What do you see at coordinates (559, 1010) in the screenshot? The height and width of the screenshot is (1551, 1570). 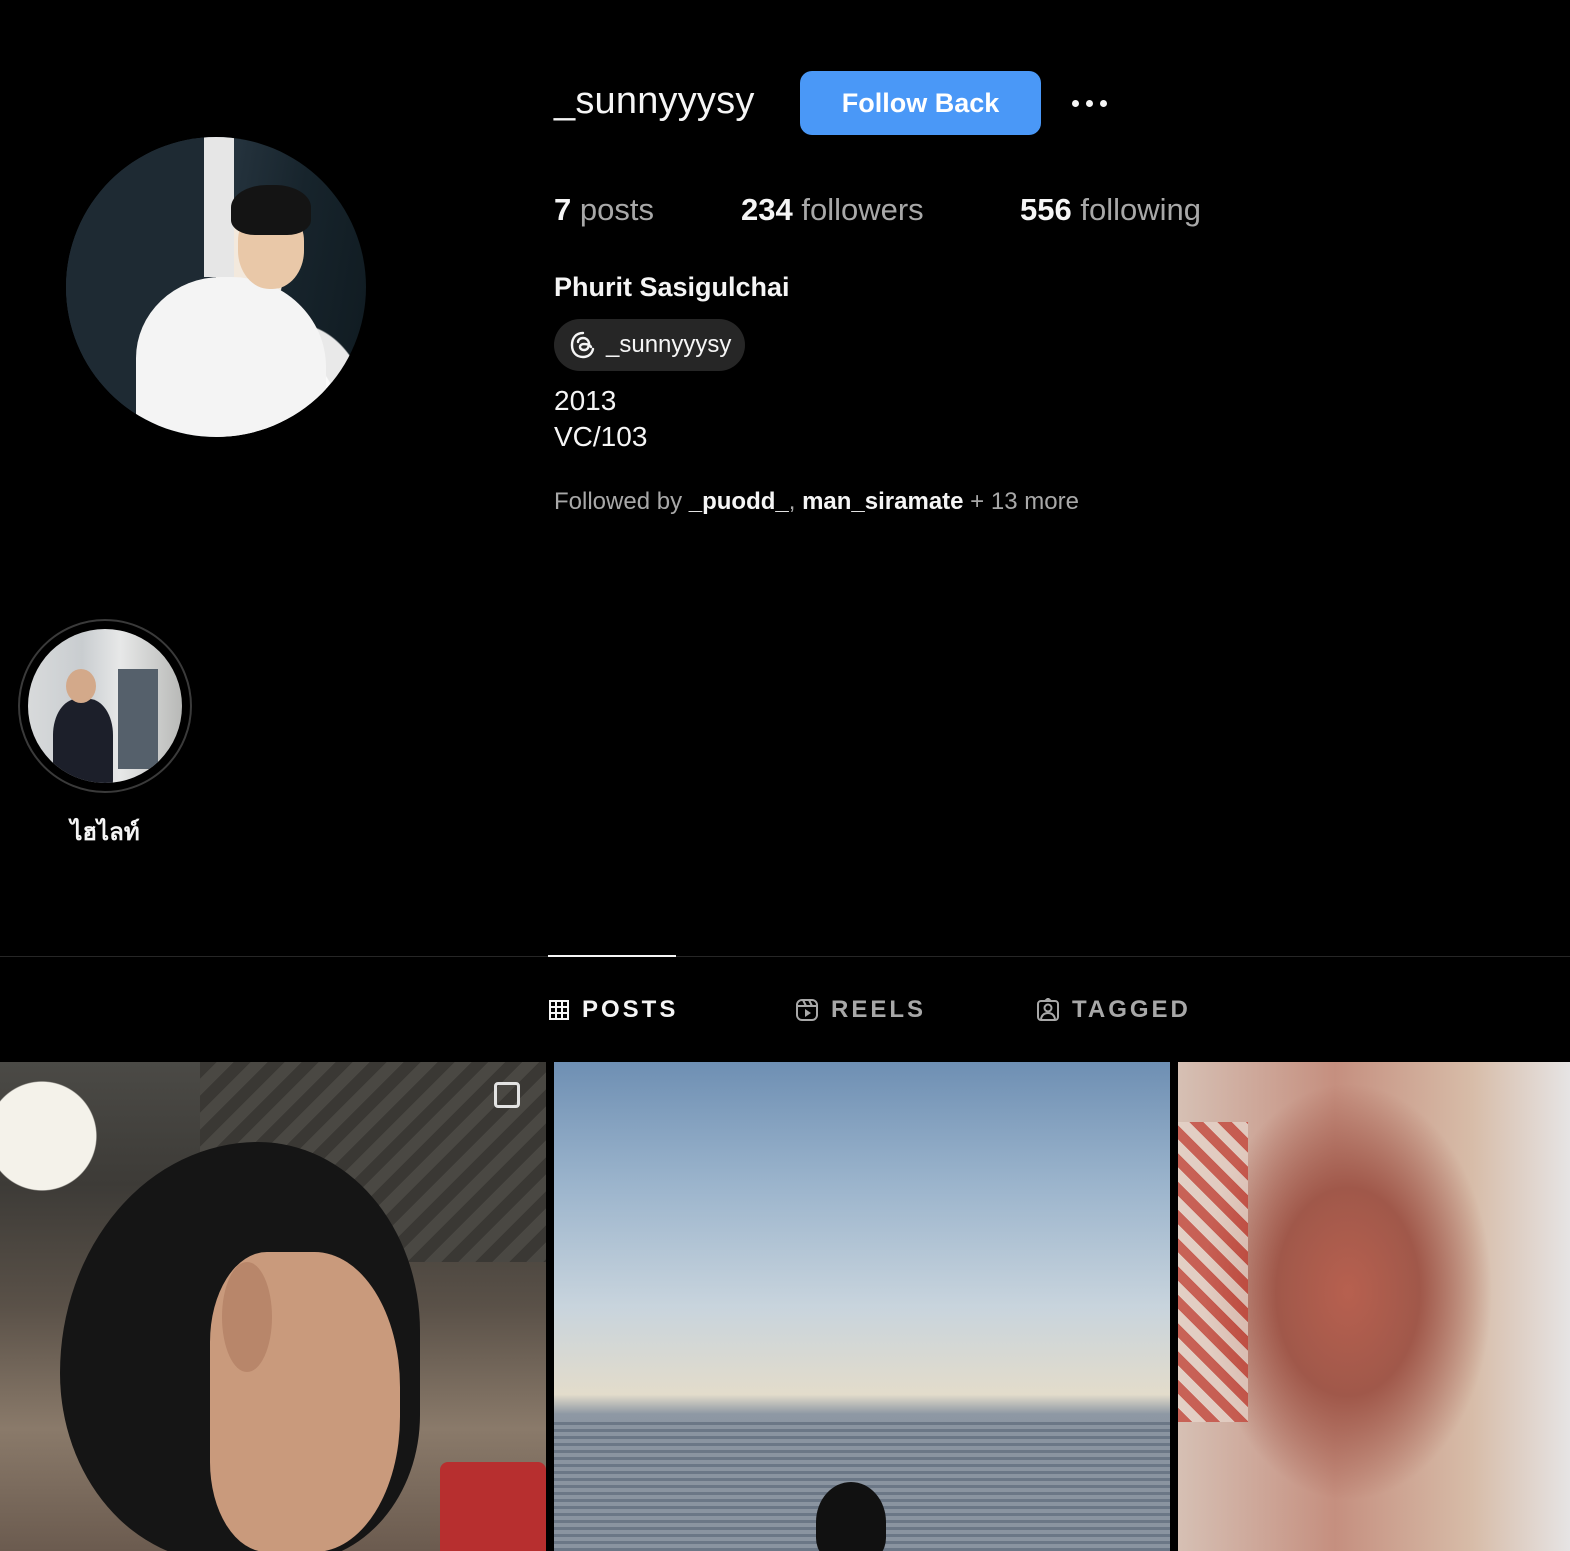 I see `grid-icon` at bounding box center [559, 1010].